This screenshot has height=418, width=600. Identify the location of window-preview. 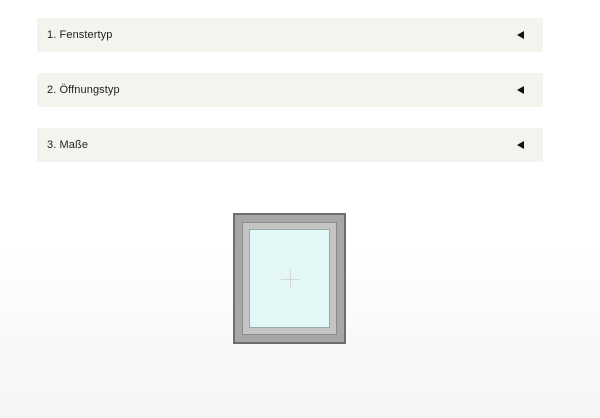
(289, 278).